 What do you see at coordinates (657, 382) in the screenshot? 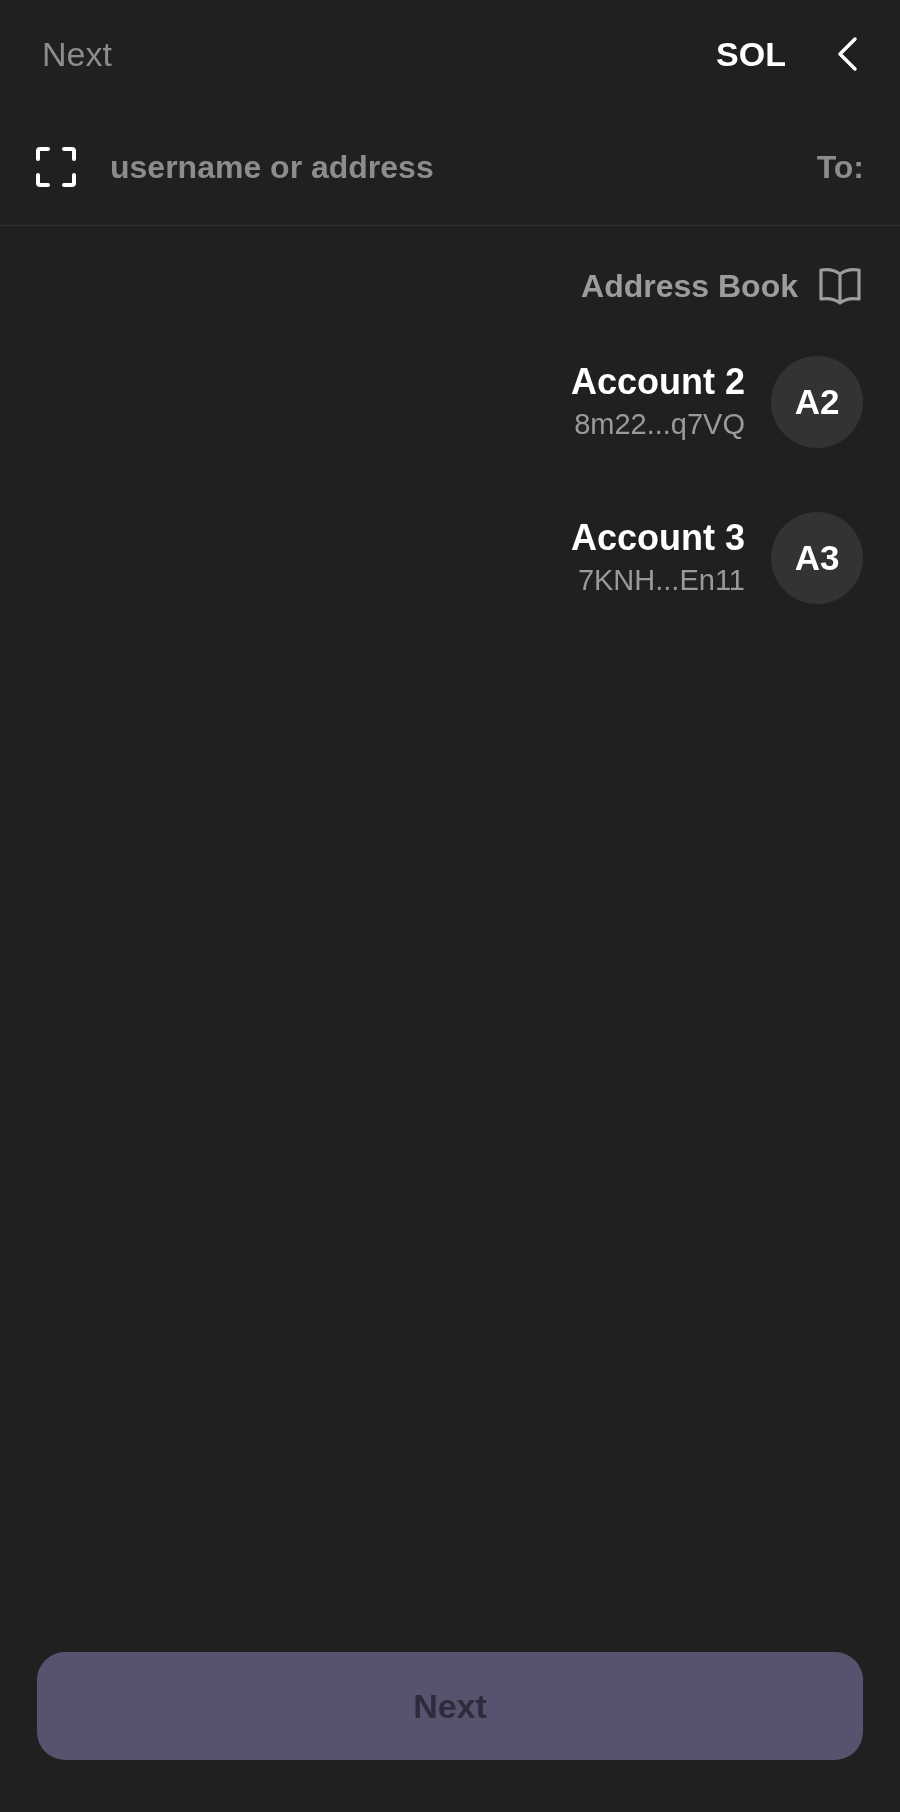
I see `account-name: Account 2` at bounding box center [657, 382].